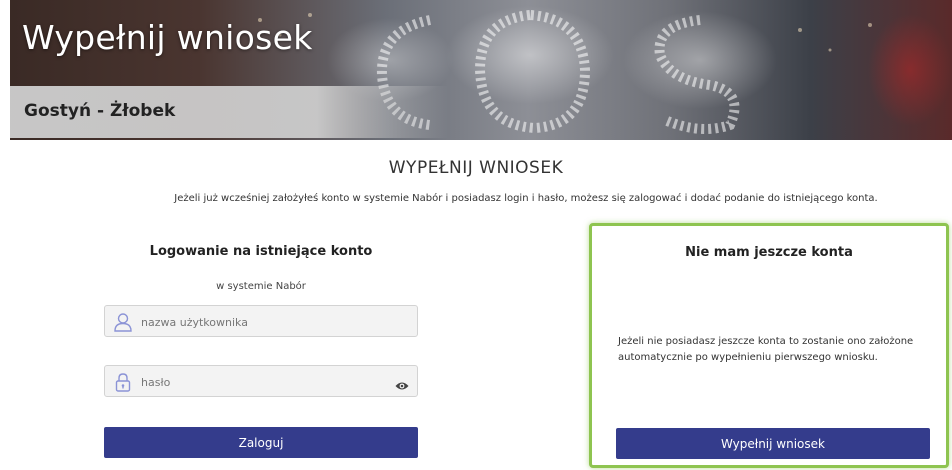  I want to click on password-input, so click(261, 382).